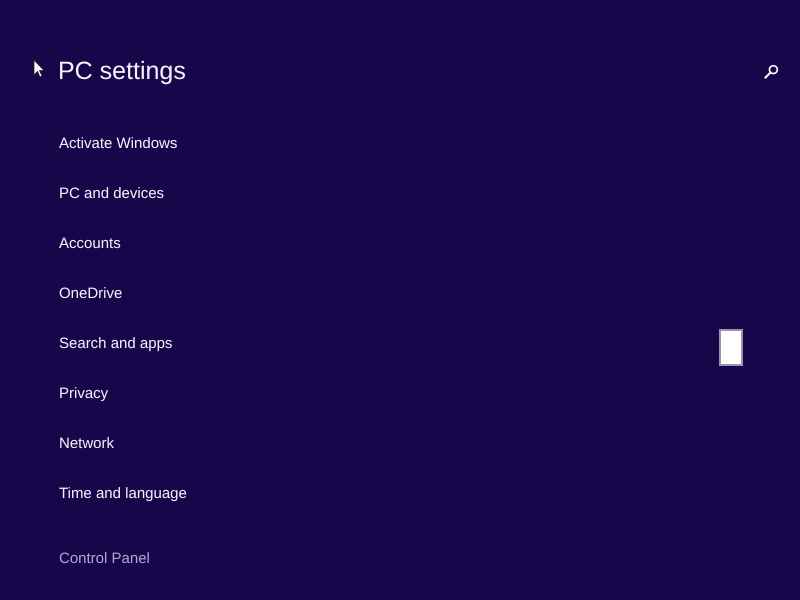  Describe the element at coordinates (104, 559) in the screenshot. I see `control-panel-link: Control Panel` at that location.